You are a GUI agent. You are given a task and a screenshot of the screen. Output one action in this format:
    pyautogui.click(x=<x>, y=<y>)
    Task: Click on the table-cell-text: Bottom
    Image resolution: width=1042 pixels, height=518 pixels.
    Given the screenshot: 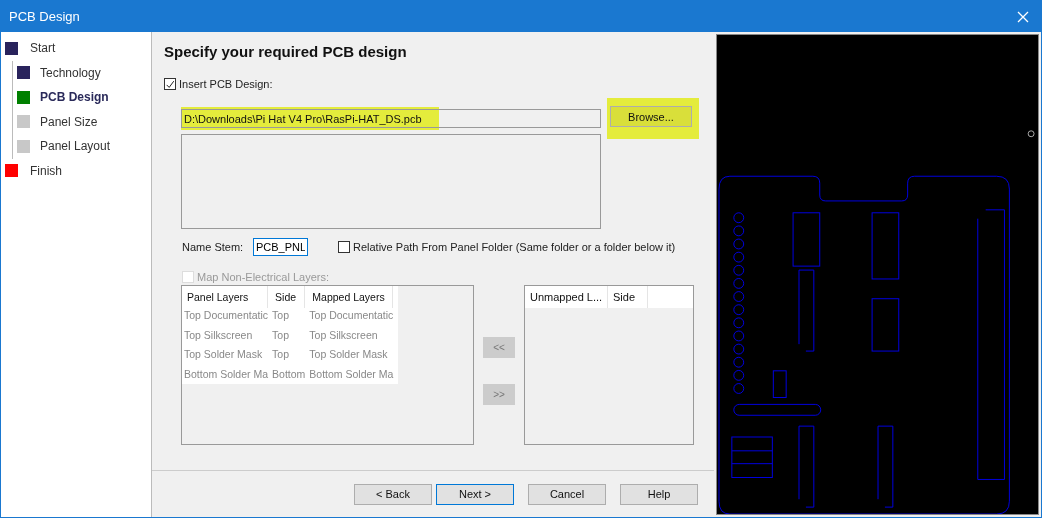 What is the action you would take?
    pyautogui.click(x=288, y=374)
    